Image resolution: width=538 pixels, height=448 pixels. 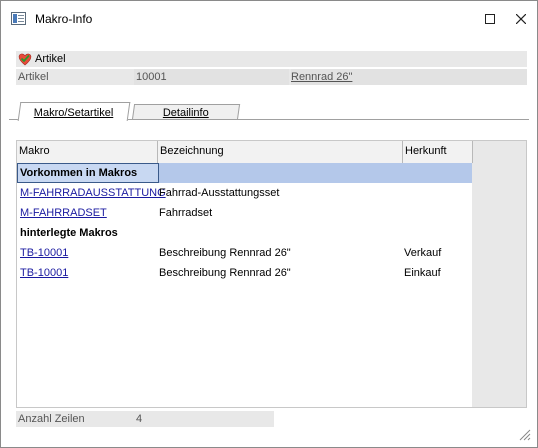 I want to click on makro-link: M-FAHRRADAUSSTATTUNG, so click(x=93, y=193).